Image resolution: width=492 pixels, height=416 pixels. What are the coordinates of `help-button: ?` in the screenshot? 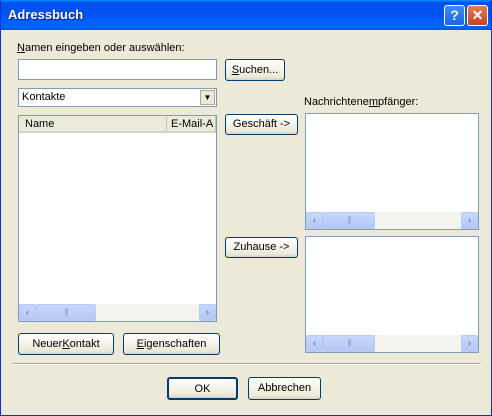 It's located at (454, 15).